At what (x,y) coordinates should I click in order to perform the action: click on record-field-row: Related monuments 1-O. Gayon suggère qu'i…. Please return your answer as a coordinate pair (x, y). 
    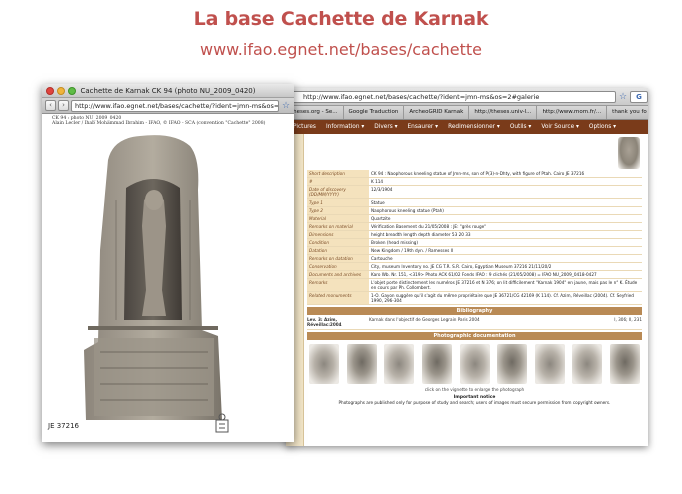
    Looking at the image, I should click on (474, 298).